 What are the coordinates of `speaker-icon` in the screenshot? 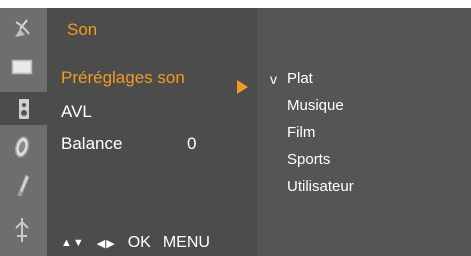 It's located at (23, 108).